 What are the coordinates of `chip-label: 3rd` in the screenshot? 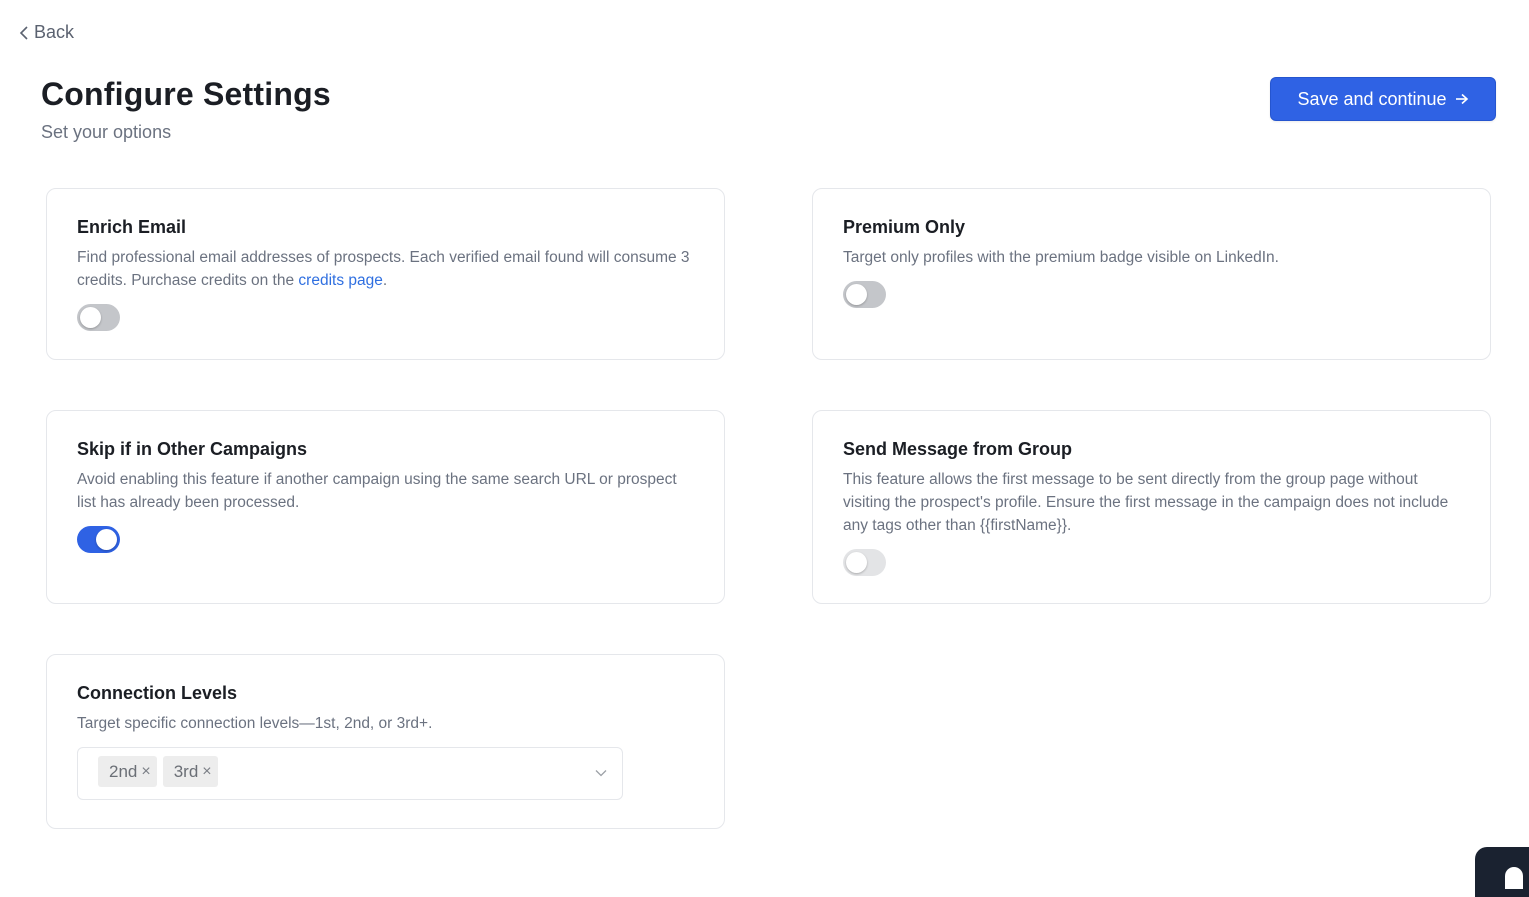 It's located at (186, 771).